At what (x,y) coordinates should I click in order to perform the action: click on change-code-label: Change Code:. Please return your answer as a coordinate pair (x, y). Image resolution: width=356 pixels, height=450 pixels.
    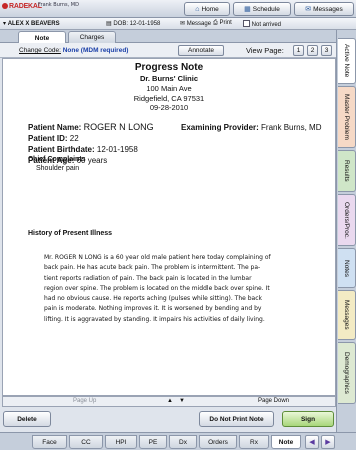
    Looking at the image, I should click on (40, 50).